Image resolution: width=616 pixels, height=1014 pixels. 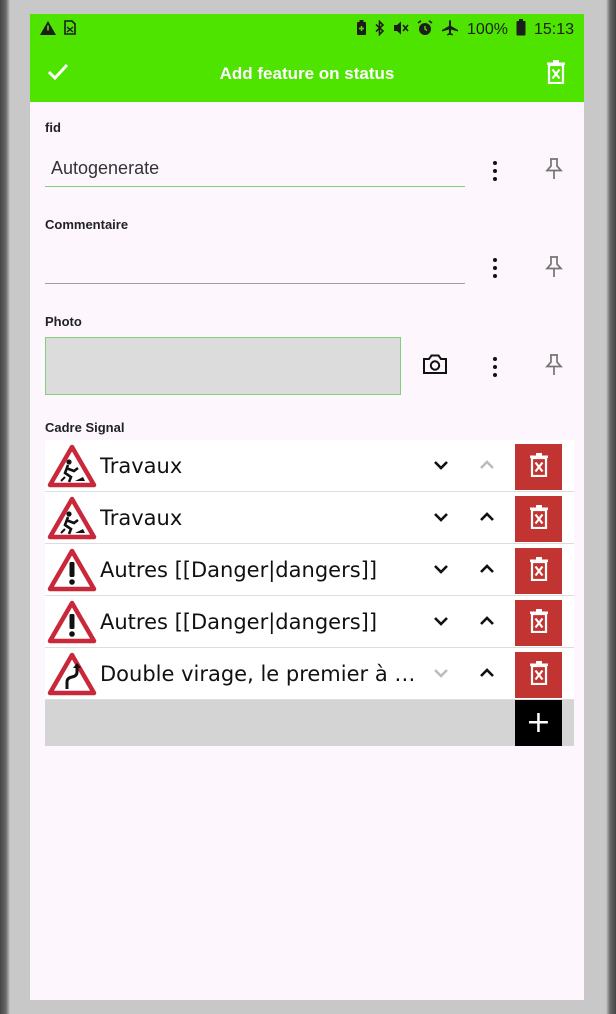 I want to click on delete-form-icon, so click(x=556, y=74).